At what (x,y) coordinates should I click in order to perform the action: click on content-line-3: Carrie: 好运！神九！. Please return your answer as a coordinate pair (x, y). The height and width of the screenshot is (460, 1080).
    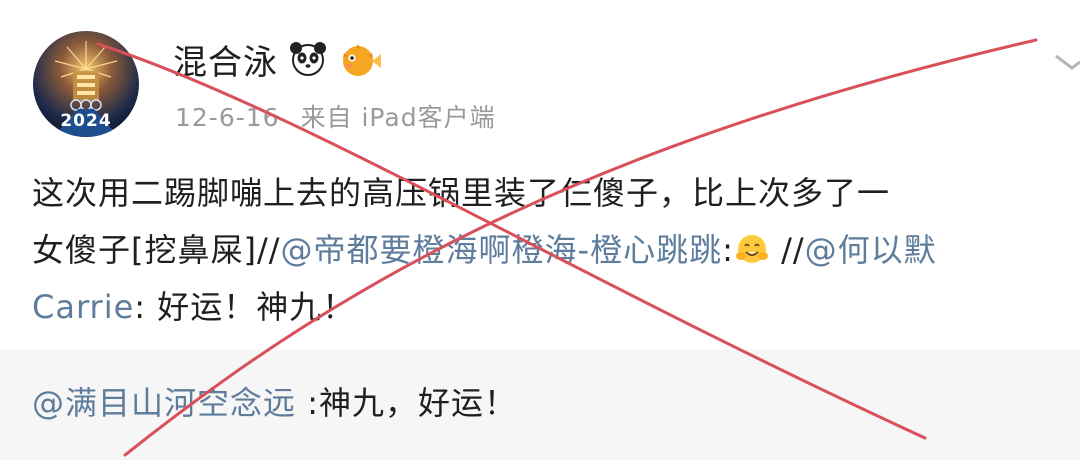
    Looking at the image, I should click on (556, 307).